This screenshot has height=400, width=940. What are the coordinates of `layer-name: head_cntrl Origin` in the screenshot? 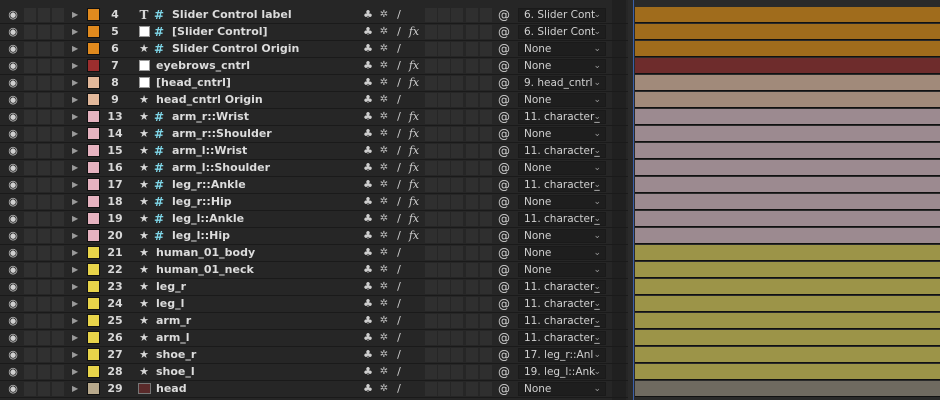 It's located at (246, 100).